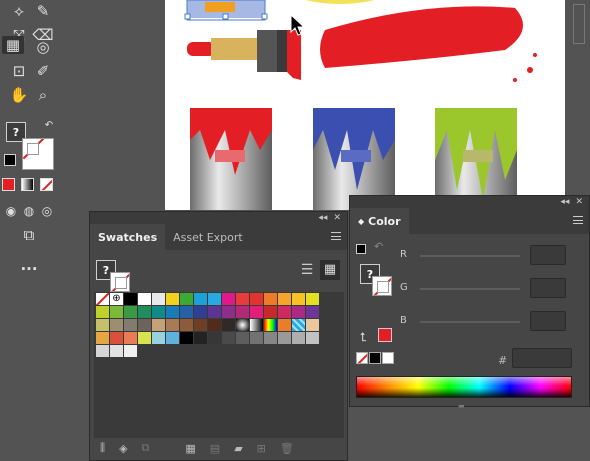 The width and height of the screenshot is (590, 461). Describe the element at coordinates (388, 358) in the screenshot. I see `white-swatch` at that location.